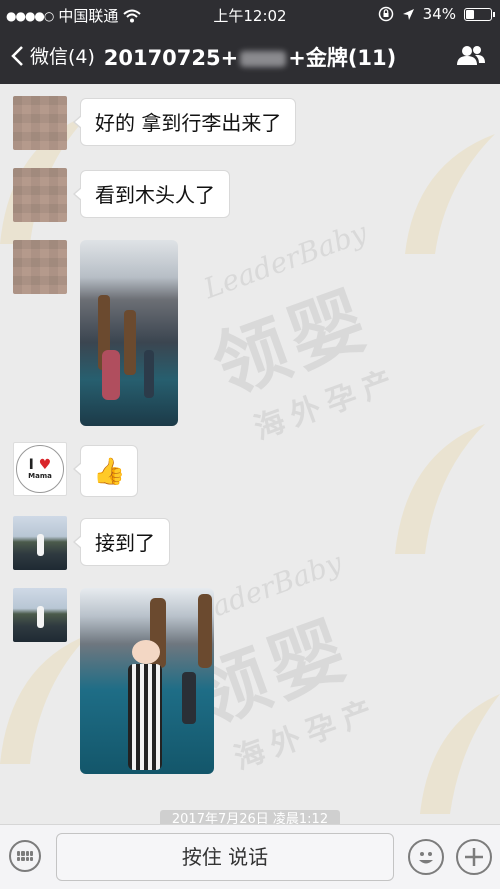 This screenshot has height=889, width=500. I want to click on avatar: I ♥ Mama, so click(40, 469).